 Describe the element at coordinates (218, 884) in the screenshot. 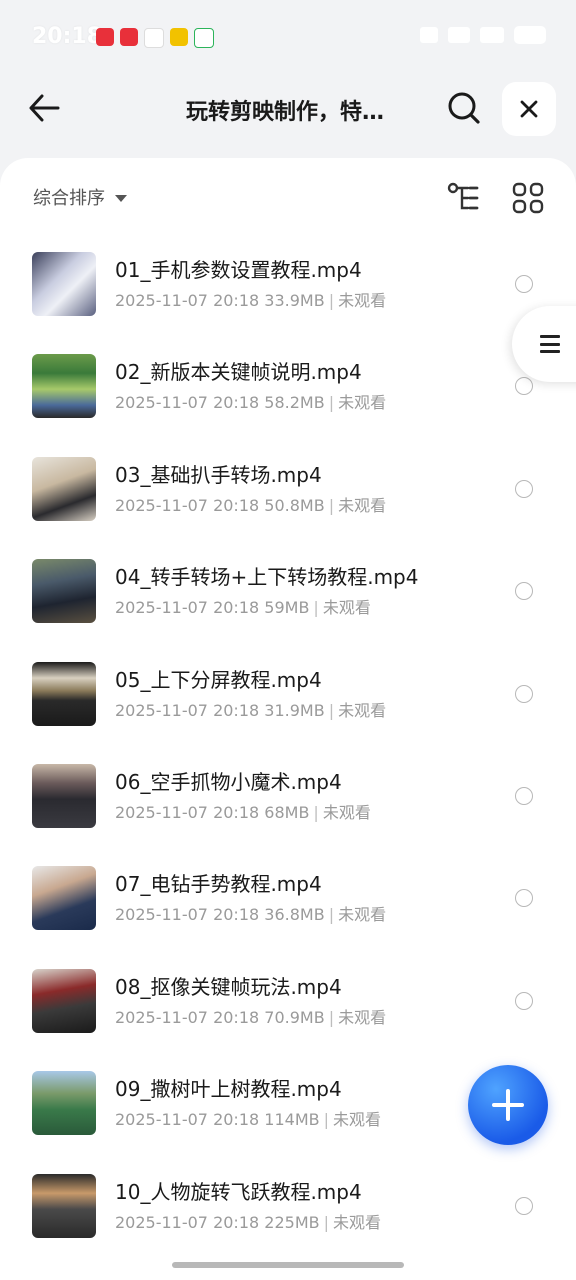

I see `file-name: 07_电钻手势教程.mp4` at that location.